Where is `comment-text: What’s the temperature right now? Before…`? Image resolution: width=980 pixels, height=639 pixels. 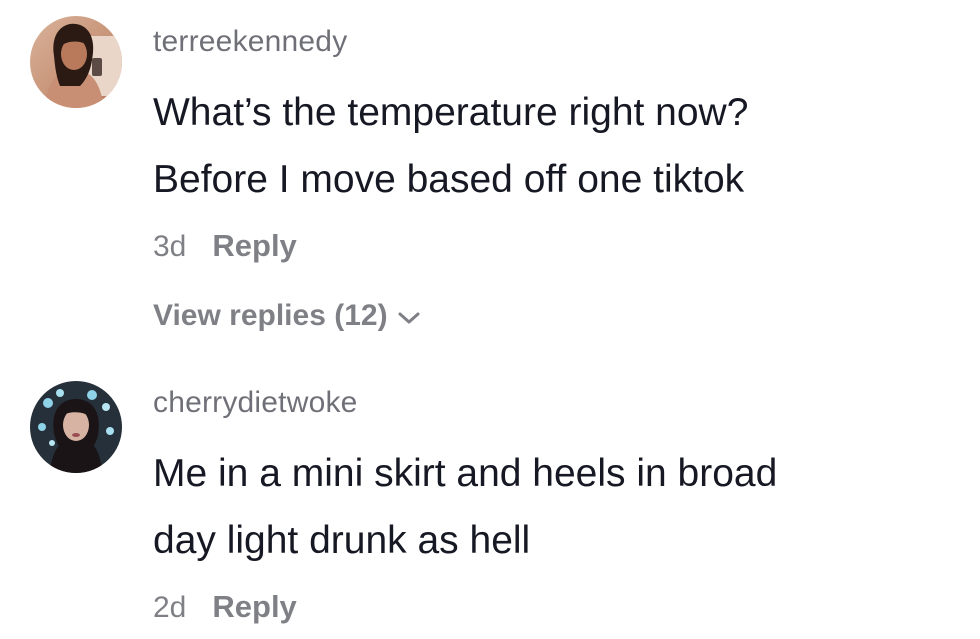 comment-text: What’s the temperature right now? Before… is located at coordinates (450, 146).